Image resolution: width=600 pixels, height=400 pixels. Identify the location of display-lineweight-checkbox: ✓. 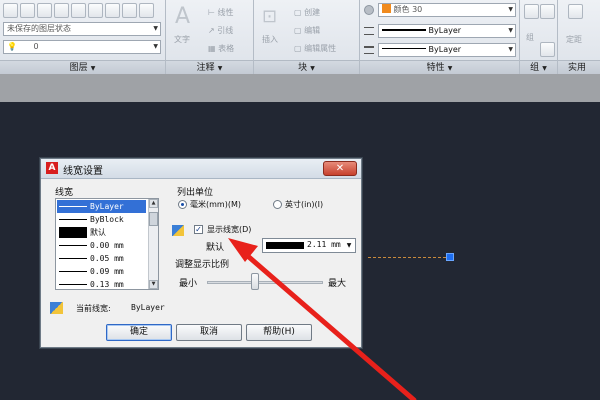
(198, 229).